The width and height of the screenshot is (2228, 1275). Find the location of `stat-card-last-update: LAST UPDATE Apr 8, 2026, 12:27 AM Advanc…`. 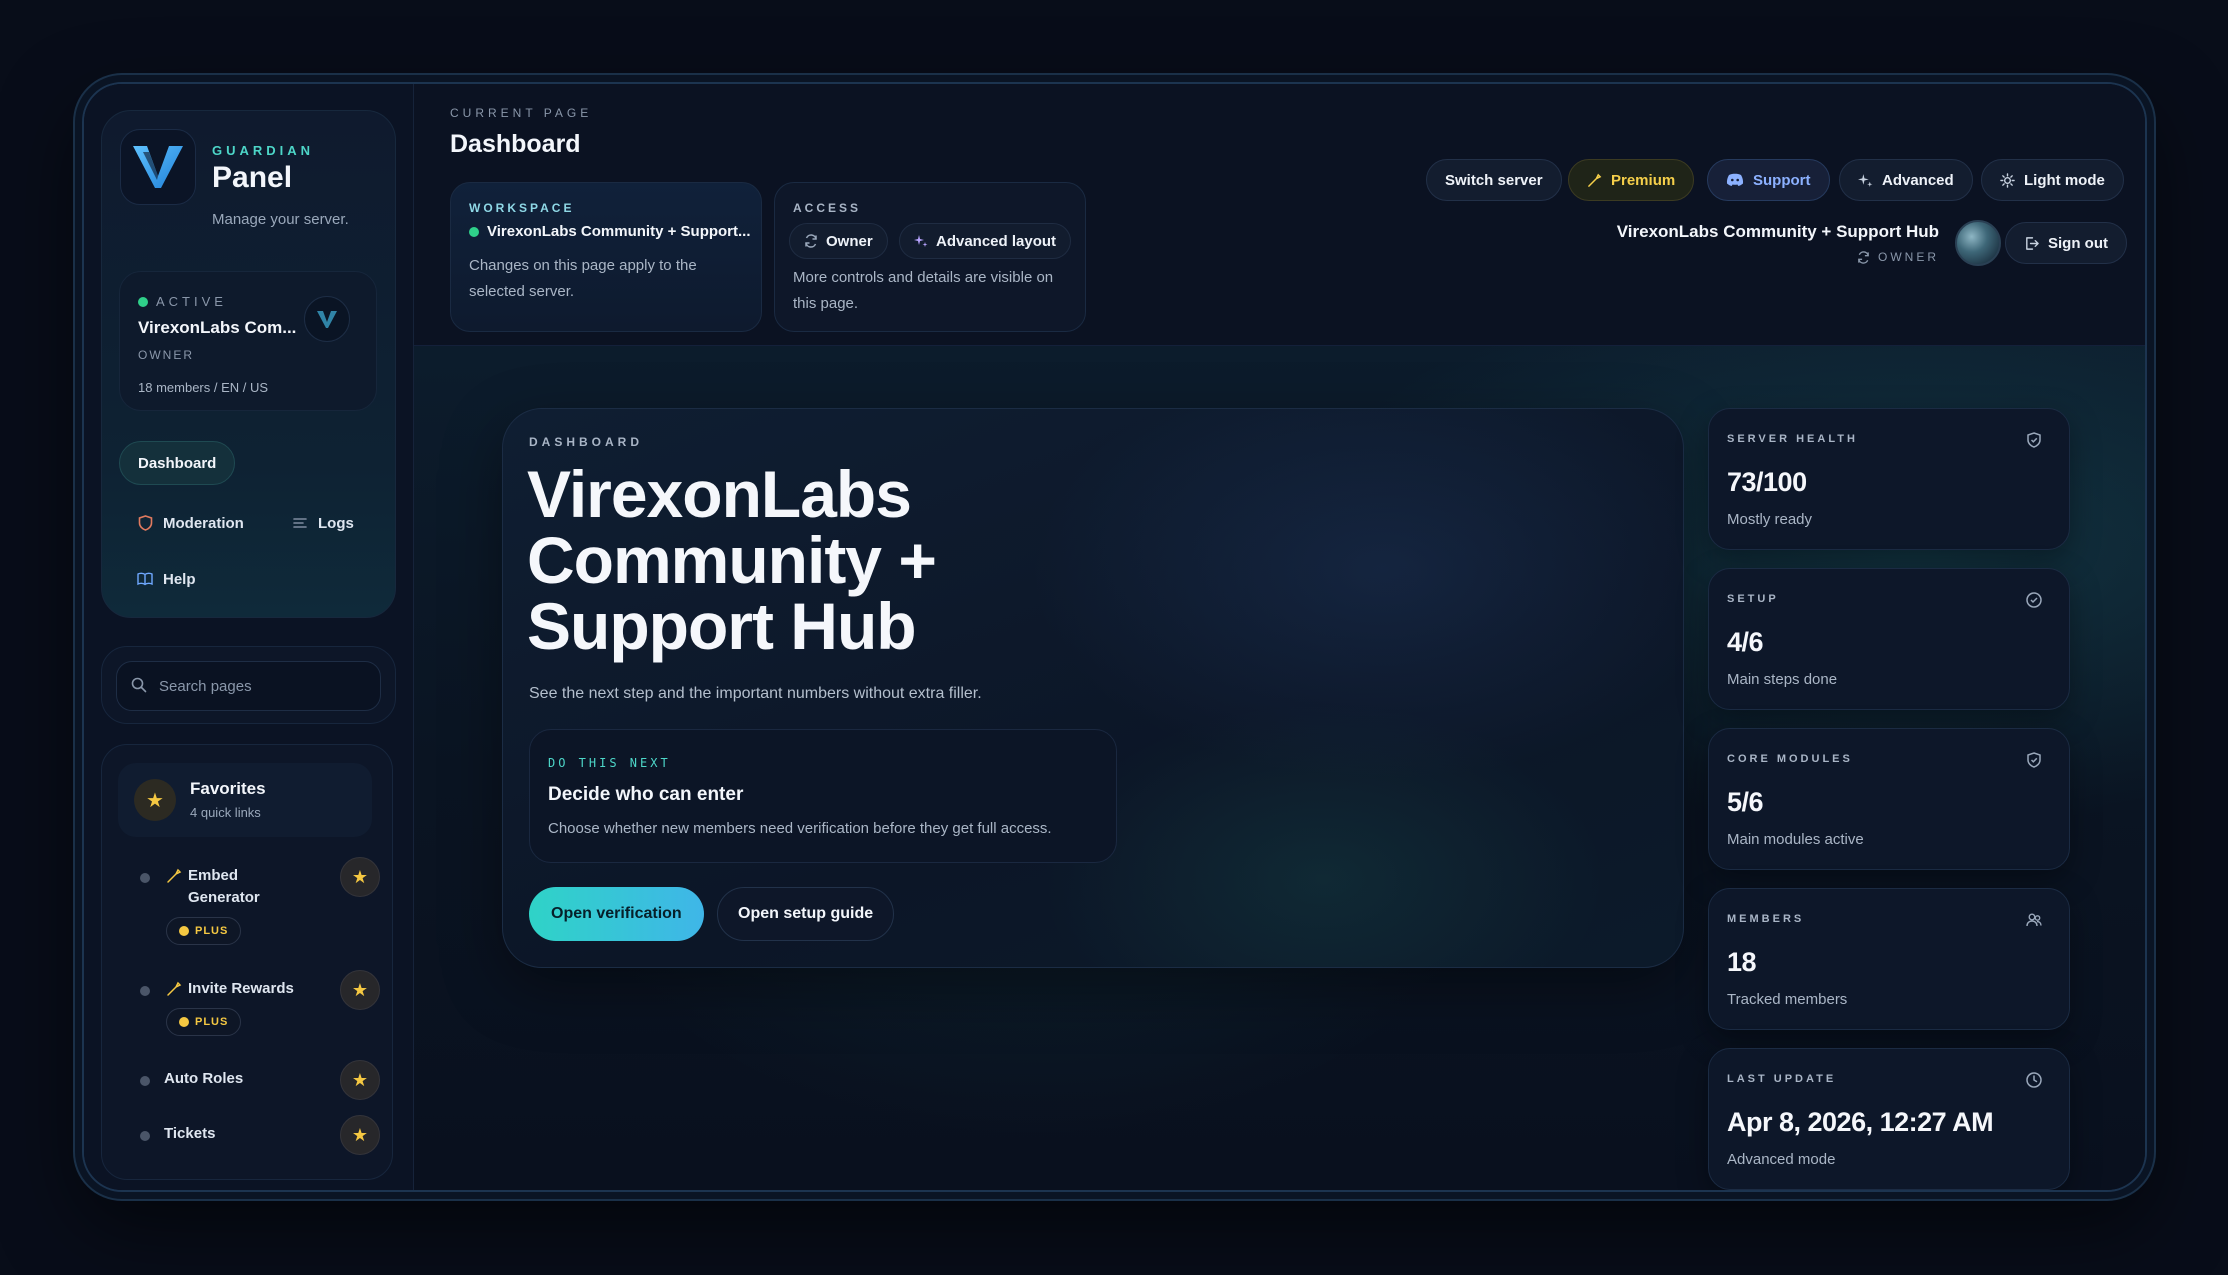

stat-card-last-update: LAST UPDATE Apr 8, 2026, 12:27 AM Advanc… is located at coordinates (1889, 1119).